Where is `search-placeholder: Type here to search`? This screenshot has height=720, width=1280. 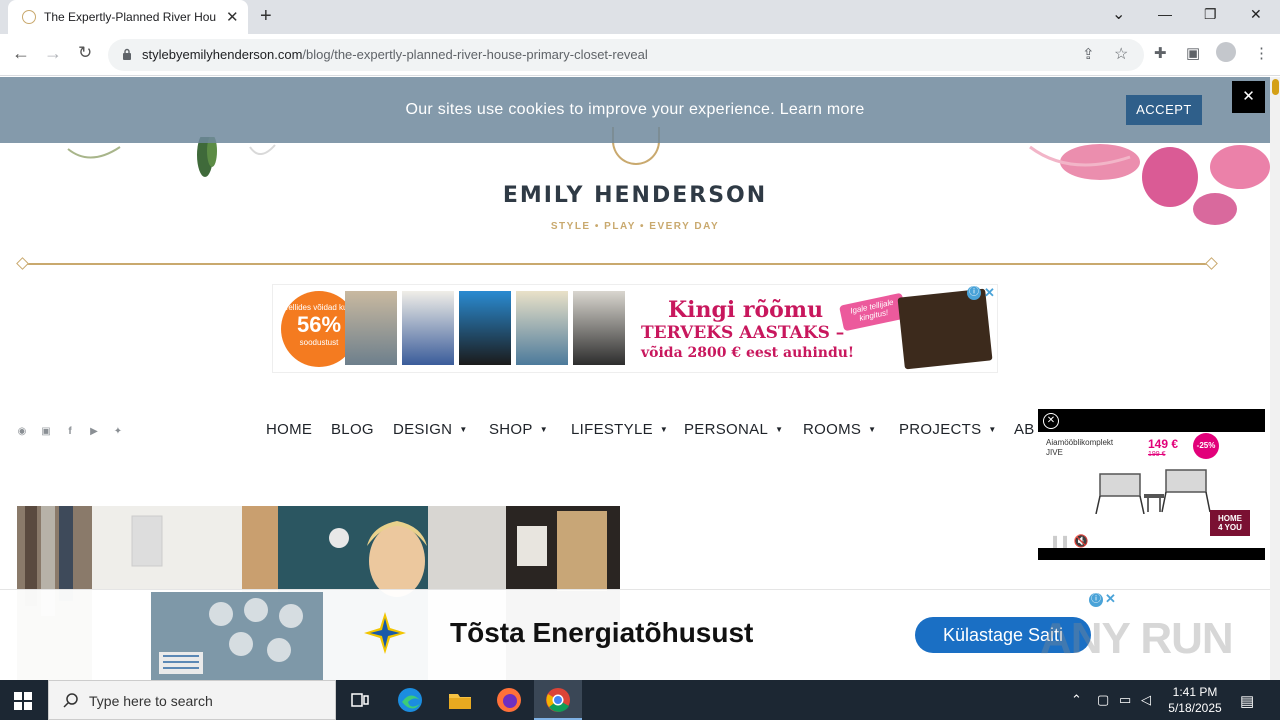
search-placeholder: Type here to search is located at coordinates (151, 701).